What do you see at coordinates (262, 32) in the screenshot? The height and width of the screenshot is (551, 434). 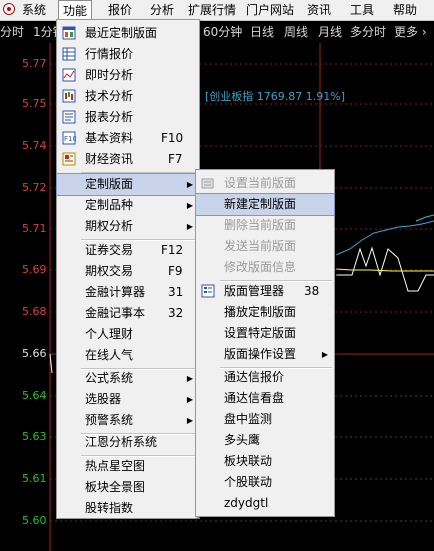 I see `period-daily: 日线` at bounding box center [262, 32].